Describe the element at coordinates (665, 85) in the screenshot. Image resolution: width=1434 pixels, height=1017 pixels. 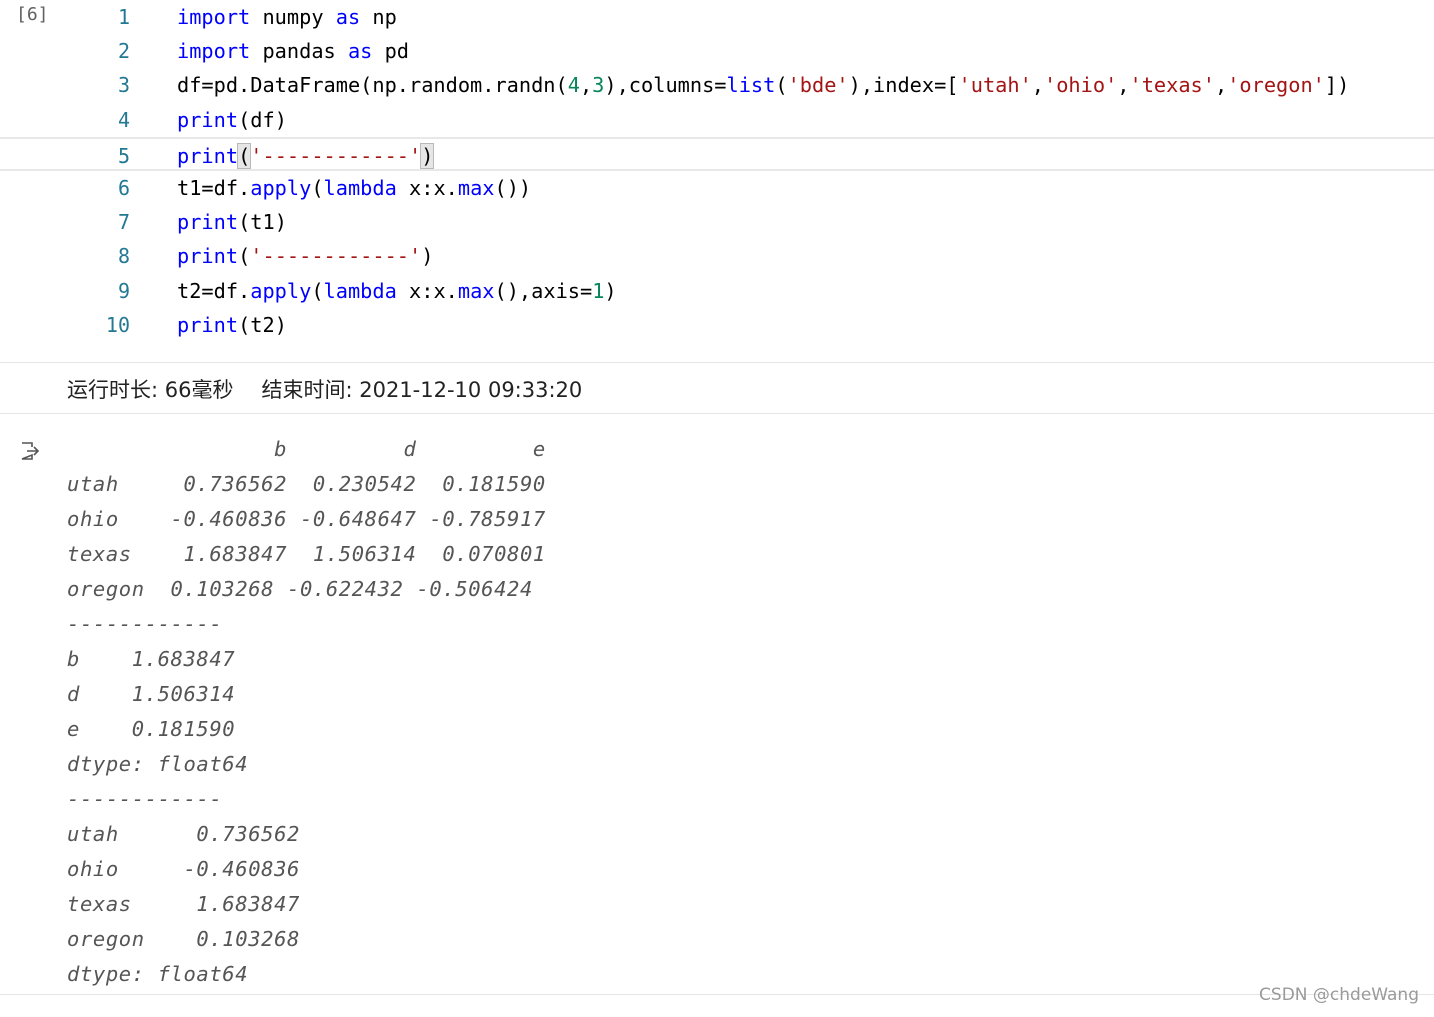
I see `code-token: ),columns=` at that location.